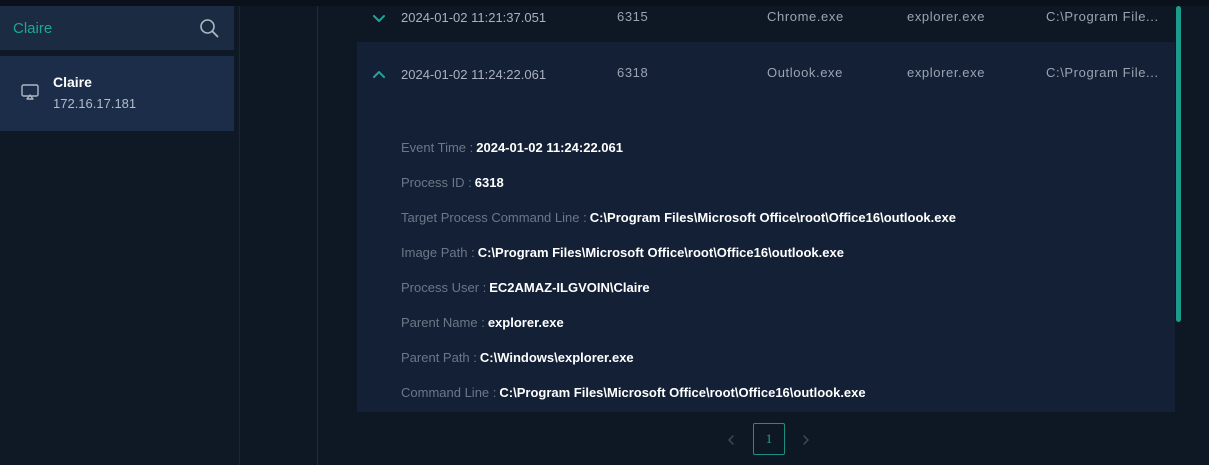  What do you see at coordinates (443, 322) in the screenshot?
I see `detail-label: Parent Name :` at bounding box center [443, 322].